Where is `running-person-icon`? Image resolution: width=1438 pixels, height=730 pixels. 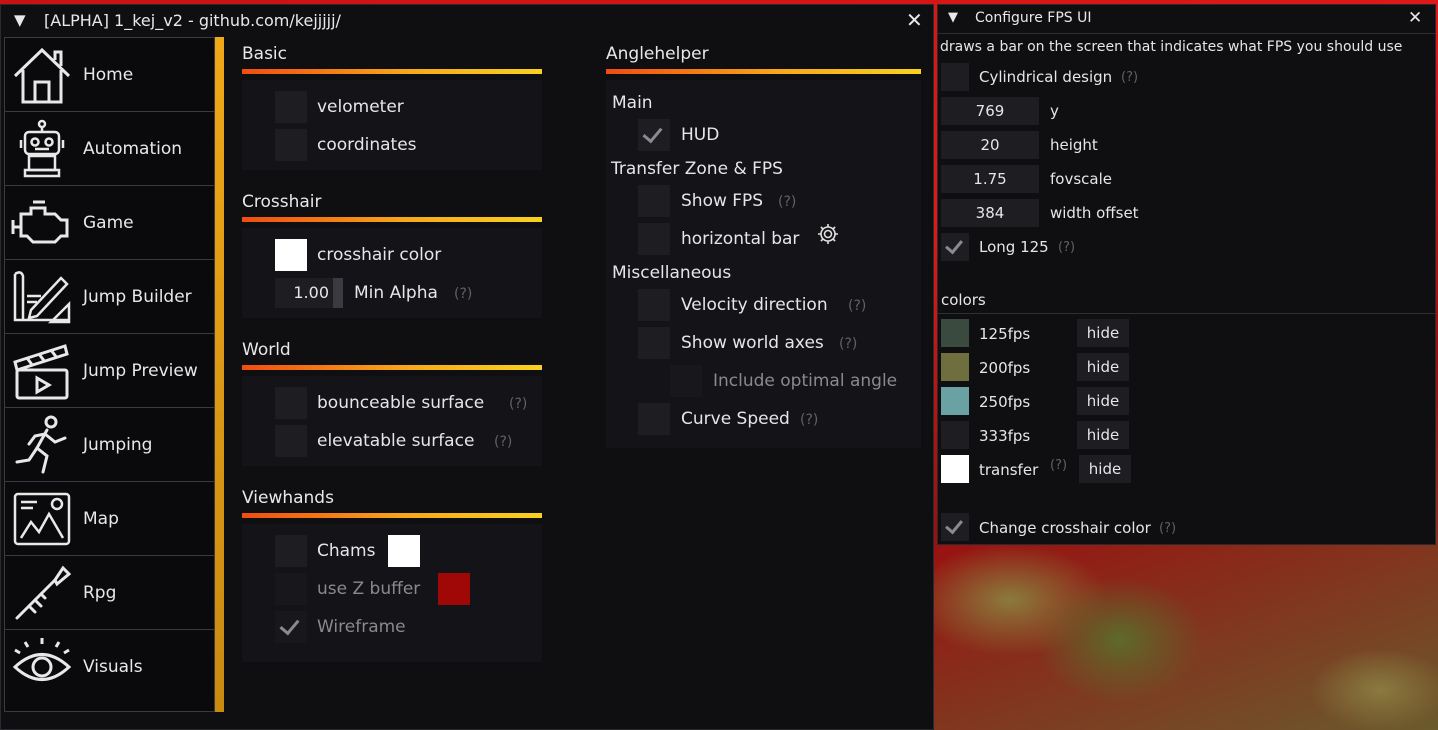
running-person-icon is located at coordinates (42, 445).